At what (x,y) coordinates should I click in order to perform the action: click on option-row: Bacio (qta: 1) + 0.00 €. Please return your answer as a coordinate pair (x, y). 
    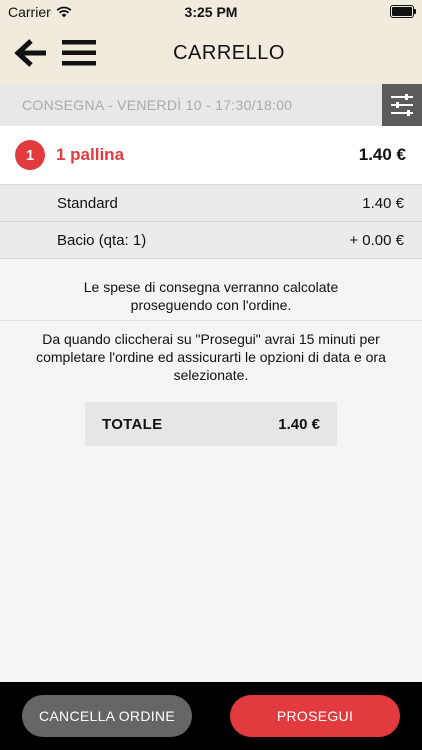
    Looking at the image, I should click on (211, 240).